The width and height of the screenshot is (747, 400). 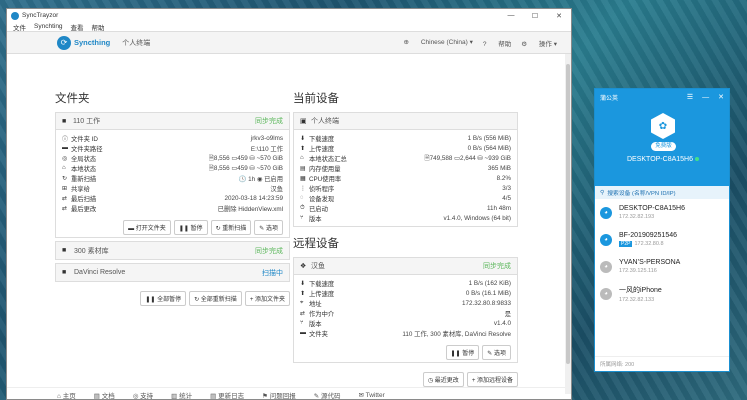 What do you see at coordinates (690, 97) in the screenshot?
I see `pgy-menu-icon: ☰` at bounding box center [690, 97].